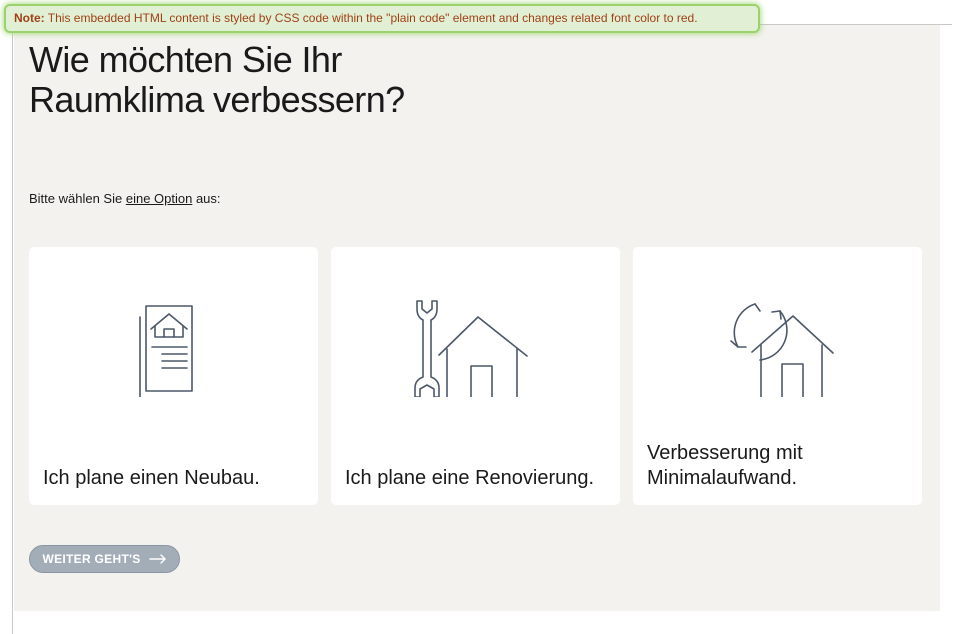 The height and width of the screenshot is (634, 969). I want to click on house-document-icon, so click(173, 357).